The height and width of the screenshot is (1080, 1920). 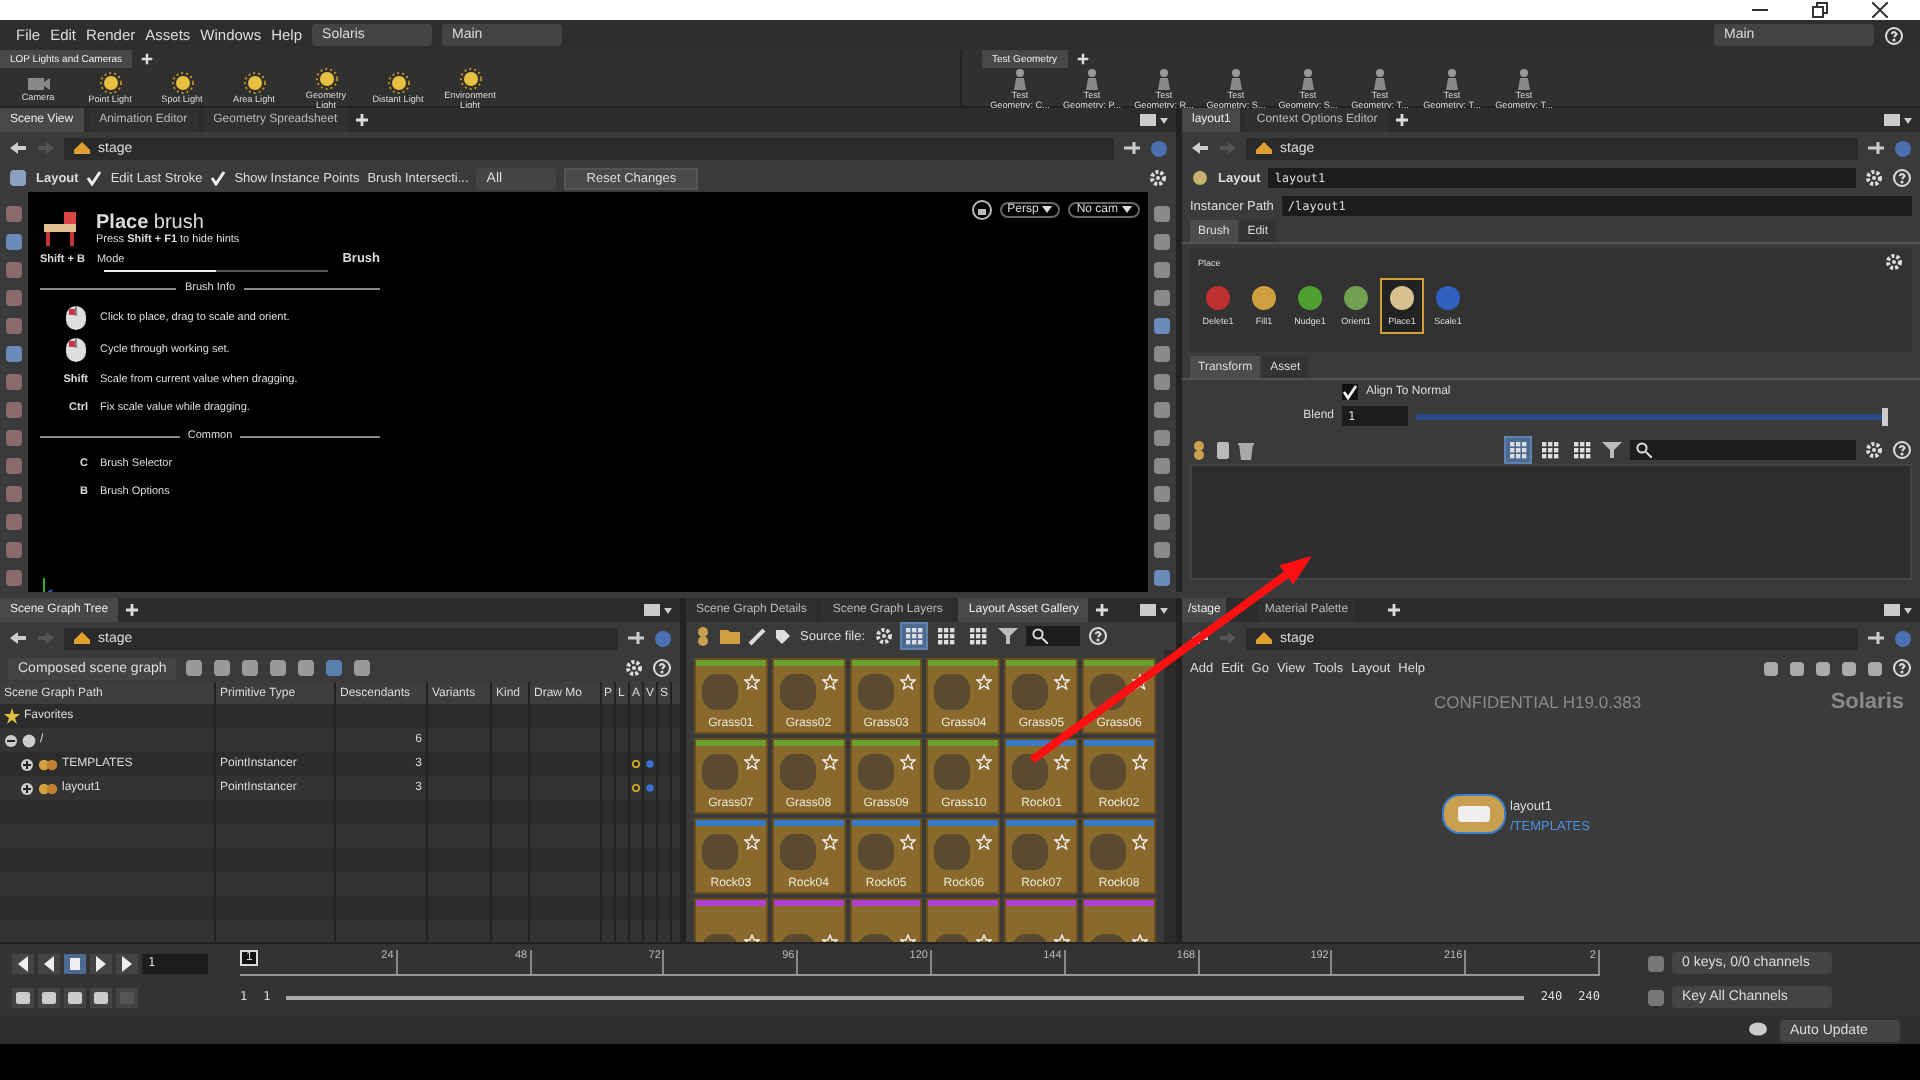 What do you see at coordinates (1474, 814) in the screenshot?
I see `layout-node` at bounding box center [1474, 814].